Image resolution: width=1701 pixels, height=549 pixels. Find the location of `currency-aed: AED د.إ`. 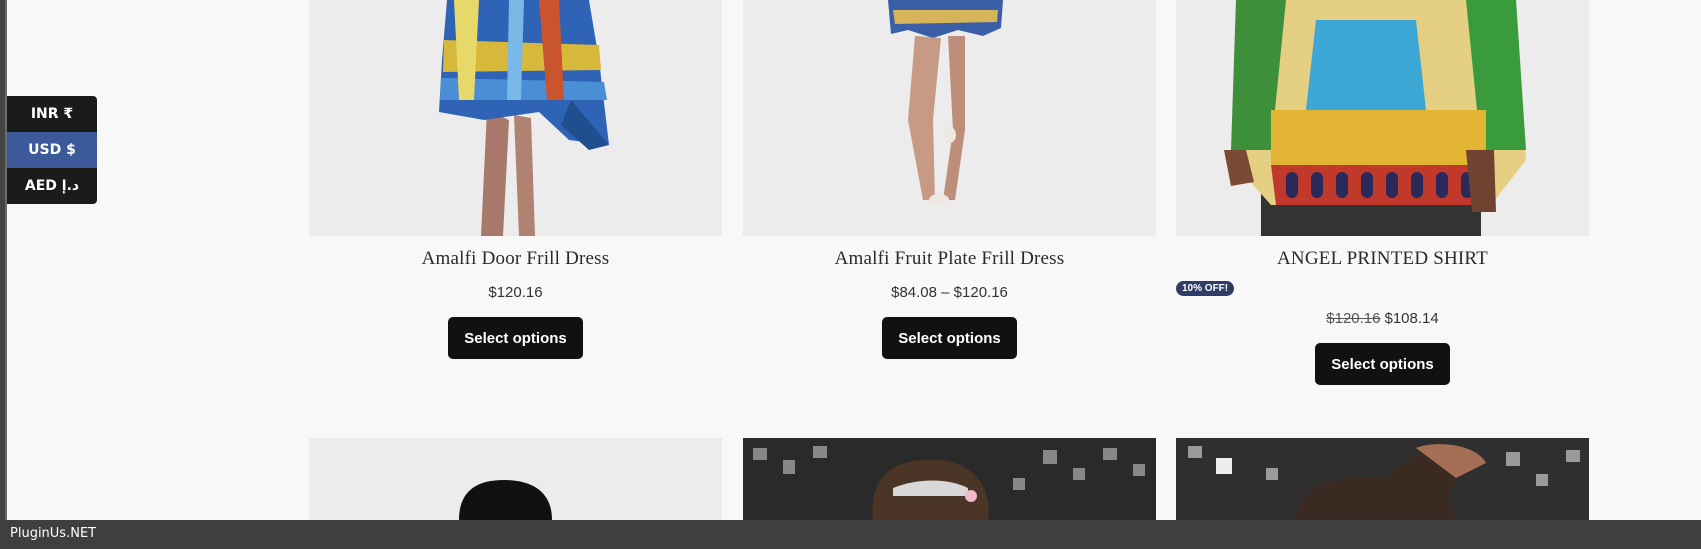

currency-aed: AED د.إ is located at coordinates (52, 186).